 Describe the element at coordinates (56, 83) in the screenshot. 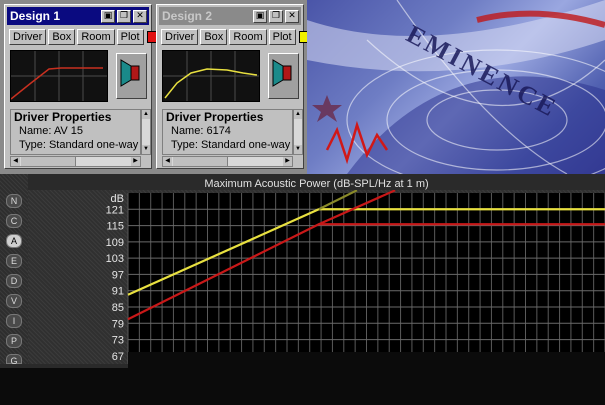

I see `mini-plot-curve` at that location.